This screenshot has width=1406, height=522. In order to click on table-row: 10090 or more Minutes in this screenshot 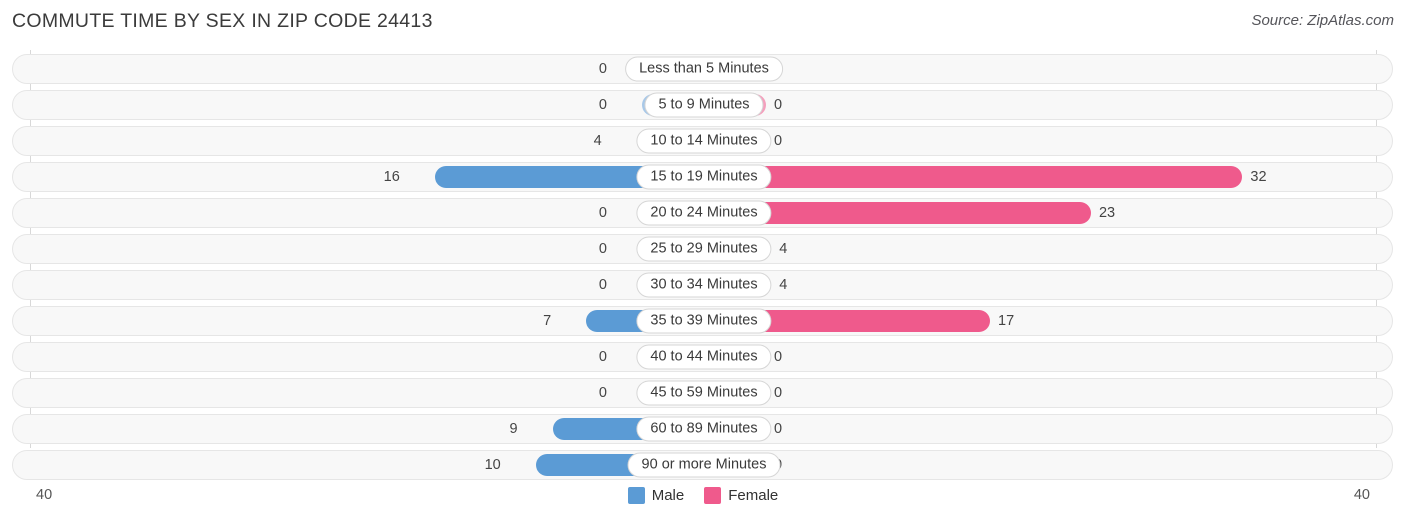, I will do `click(702, 465)`.